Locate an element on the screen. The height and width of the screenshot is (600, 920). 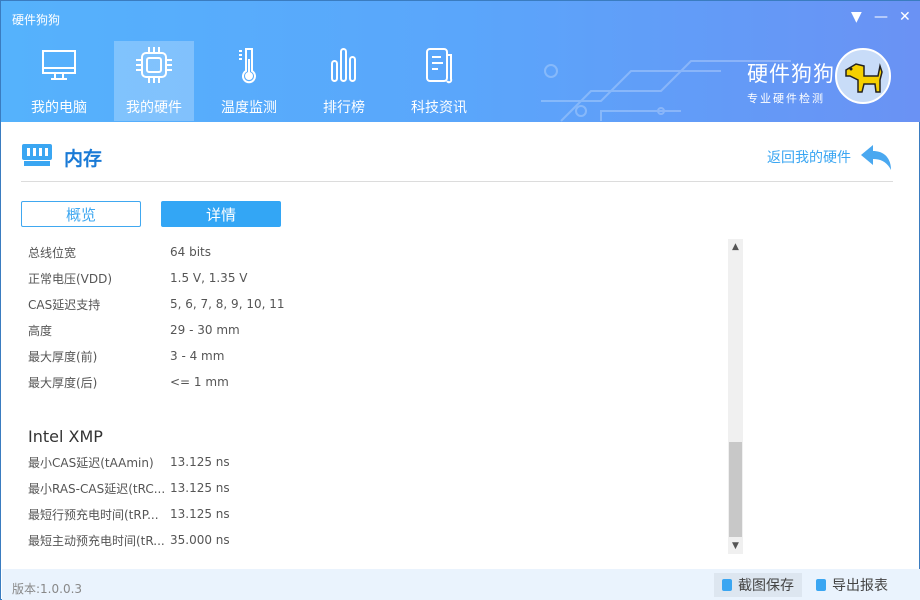
nav-label: 我的电脑 is located at coordinates (59, 108).